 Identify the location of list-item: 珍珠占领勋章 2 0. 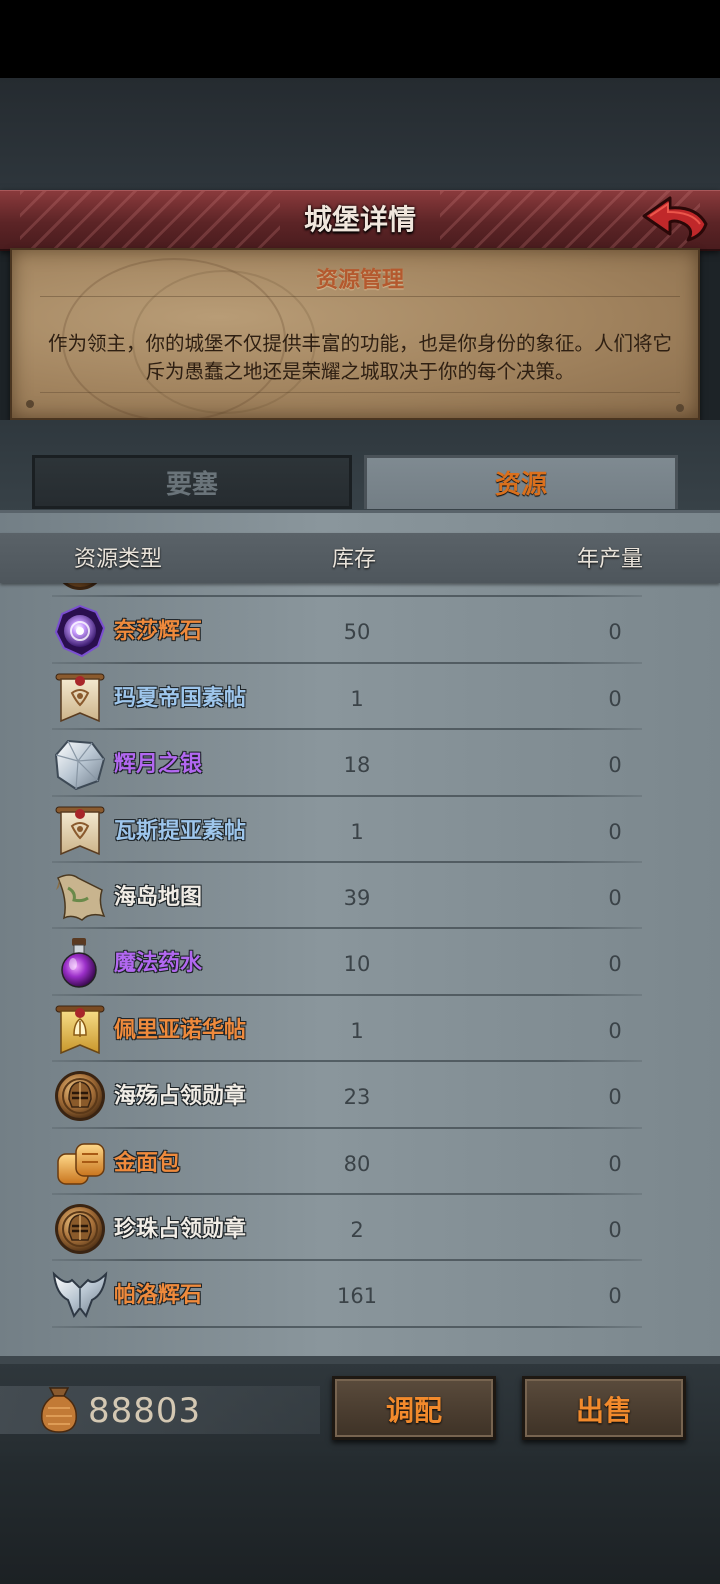
(360, 1228).